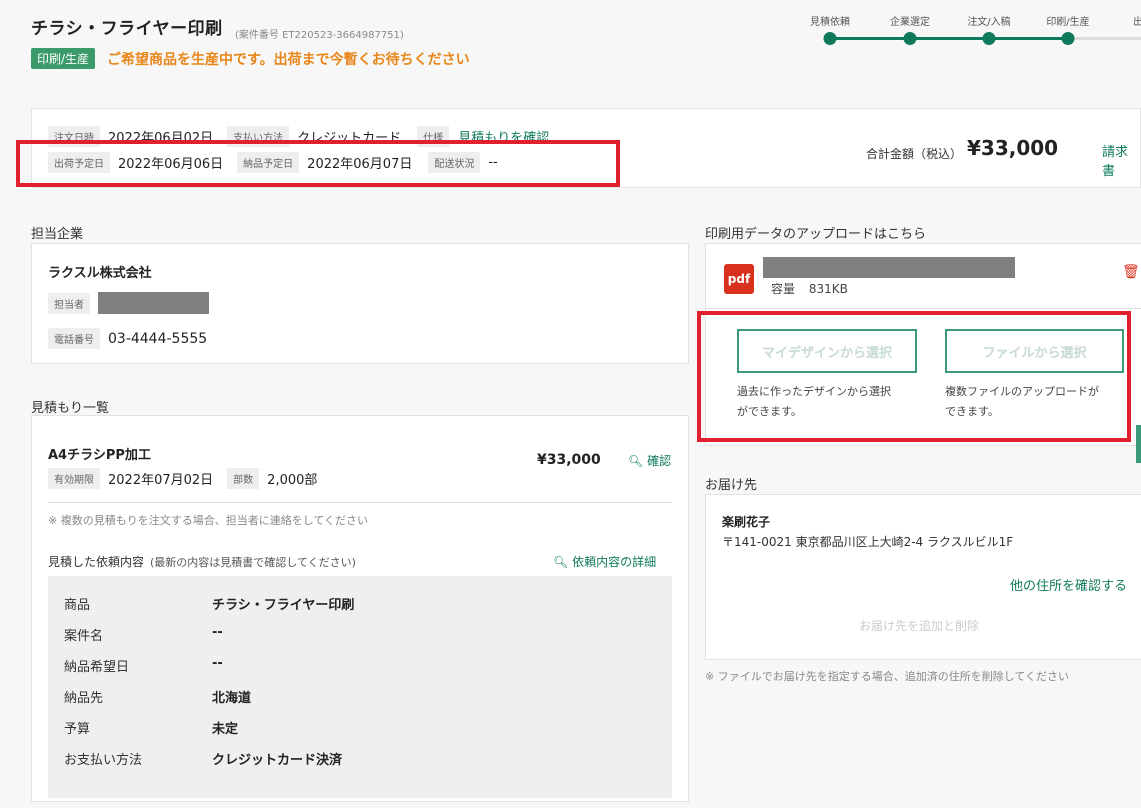  What do you see at coordinates (288, 60) in the screenshot?
I see `status-message: ご希望商品を生産中です。出荷まで今暫くお待ちください` at bounding box center [288, 60].